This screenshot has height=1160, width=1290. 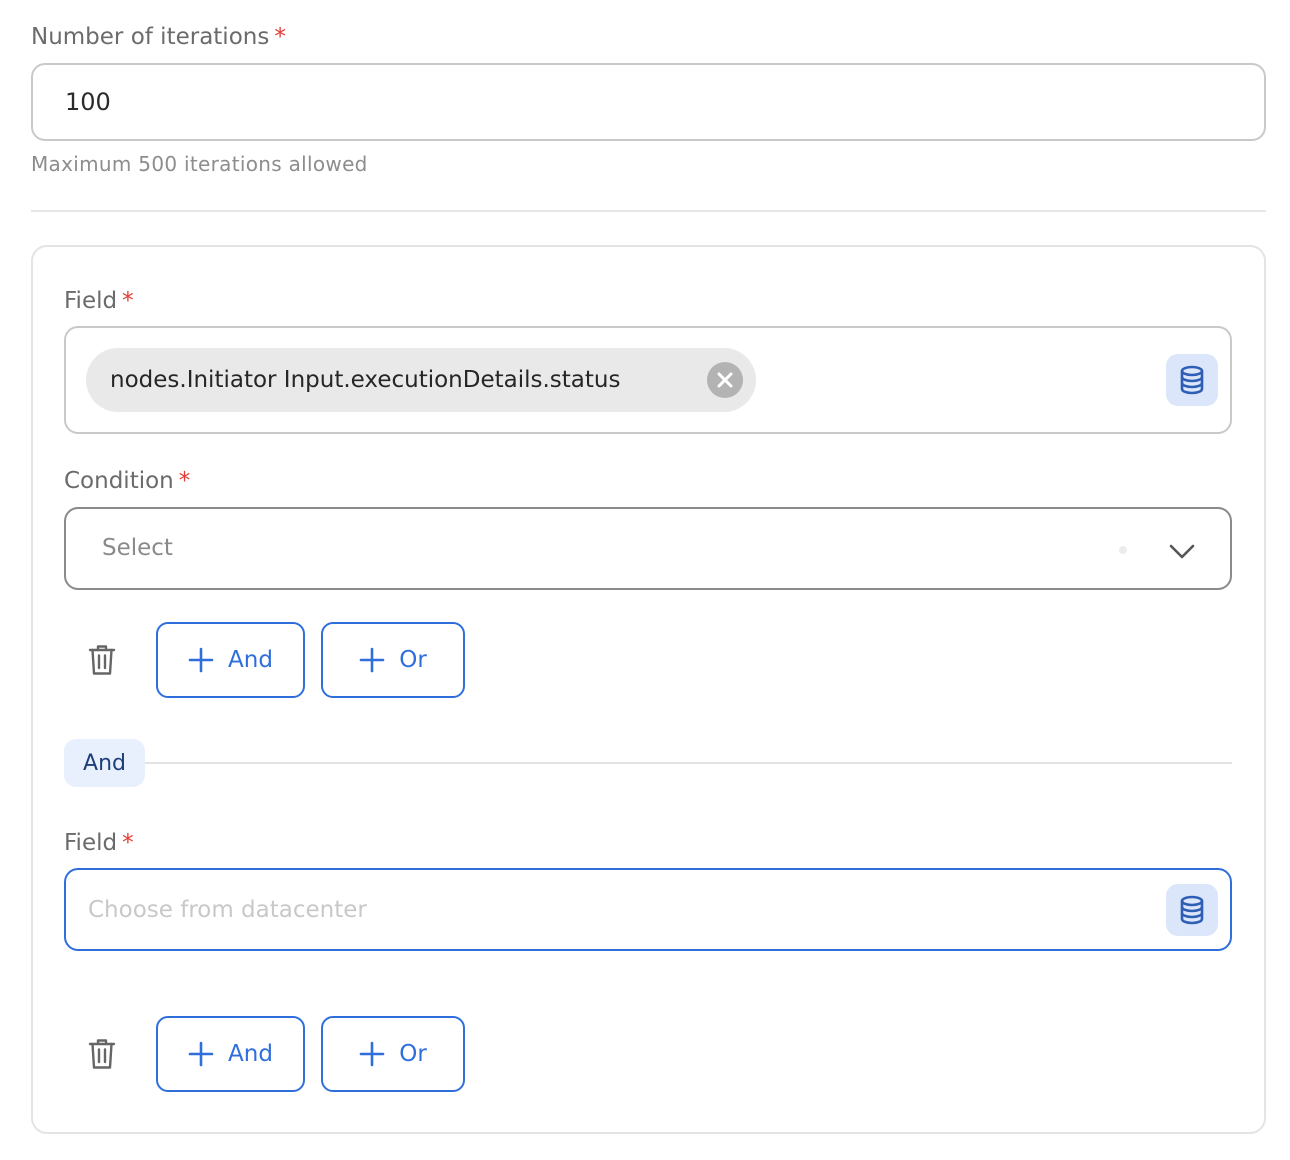 I want to click on condition-select: Select, so click(x=648, y=548).